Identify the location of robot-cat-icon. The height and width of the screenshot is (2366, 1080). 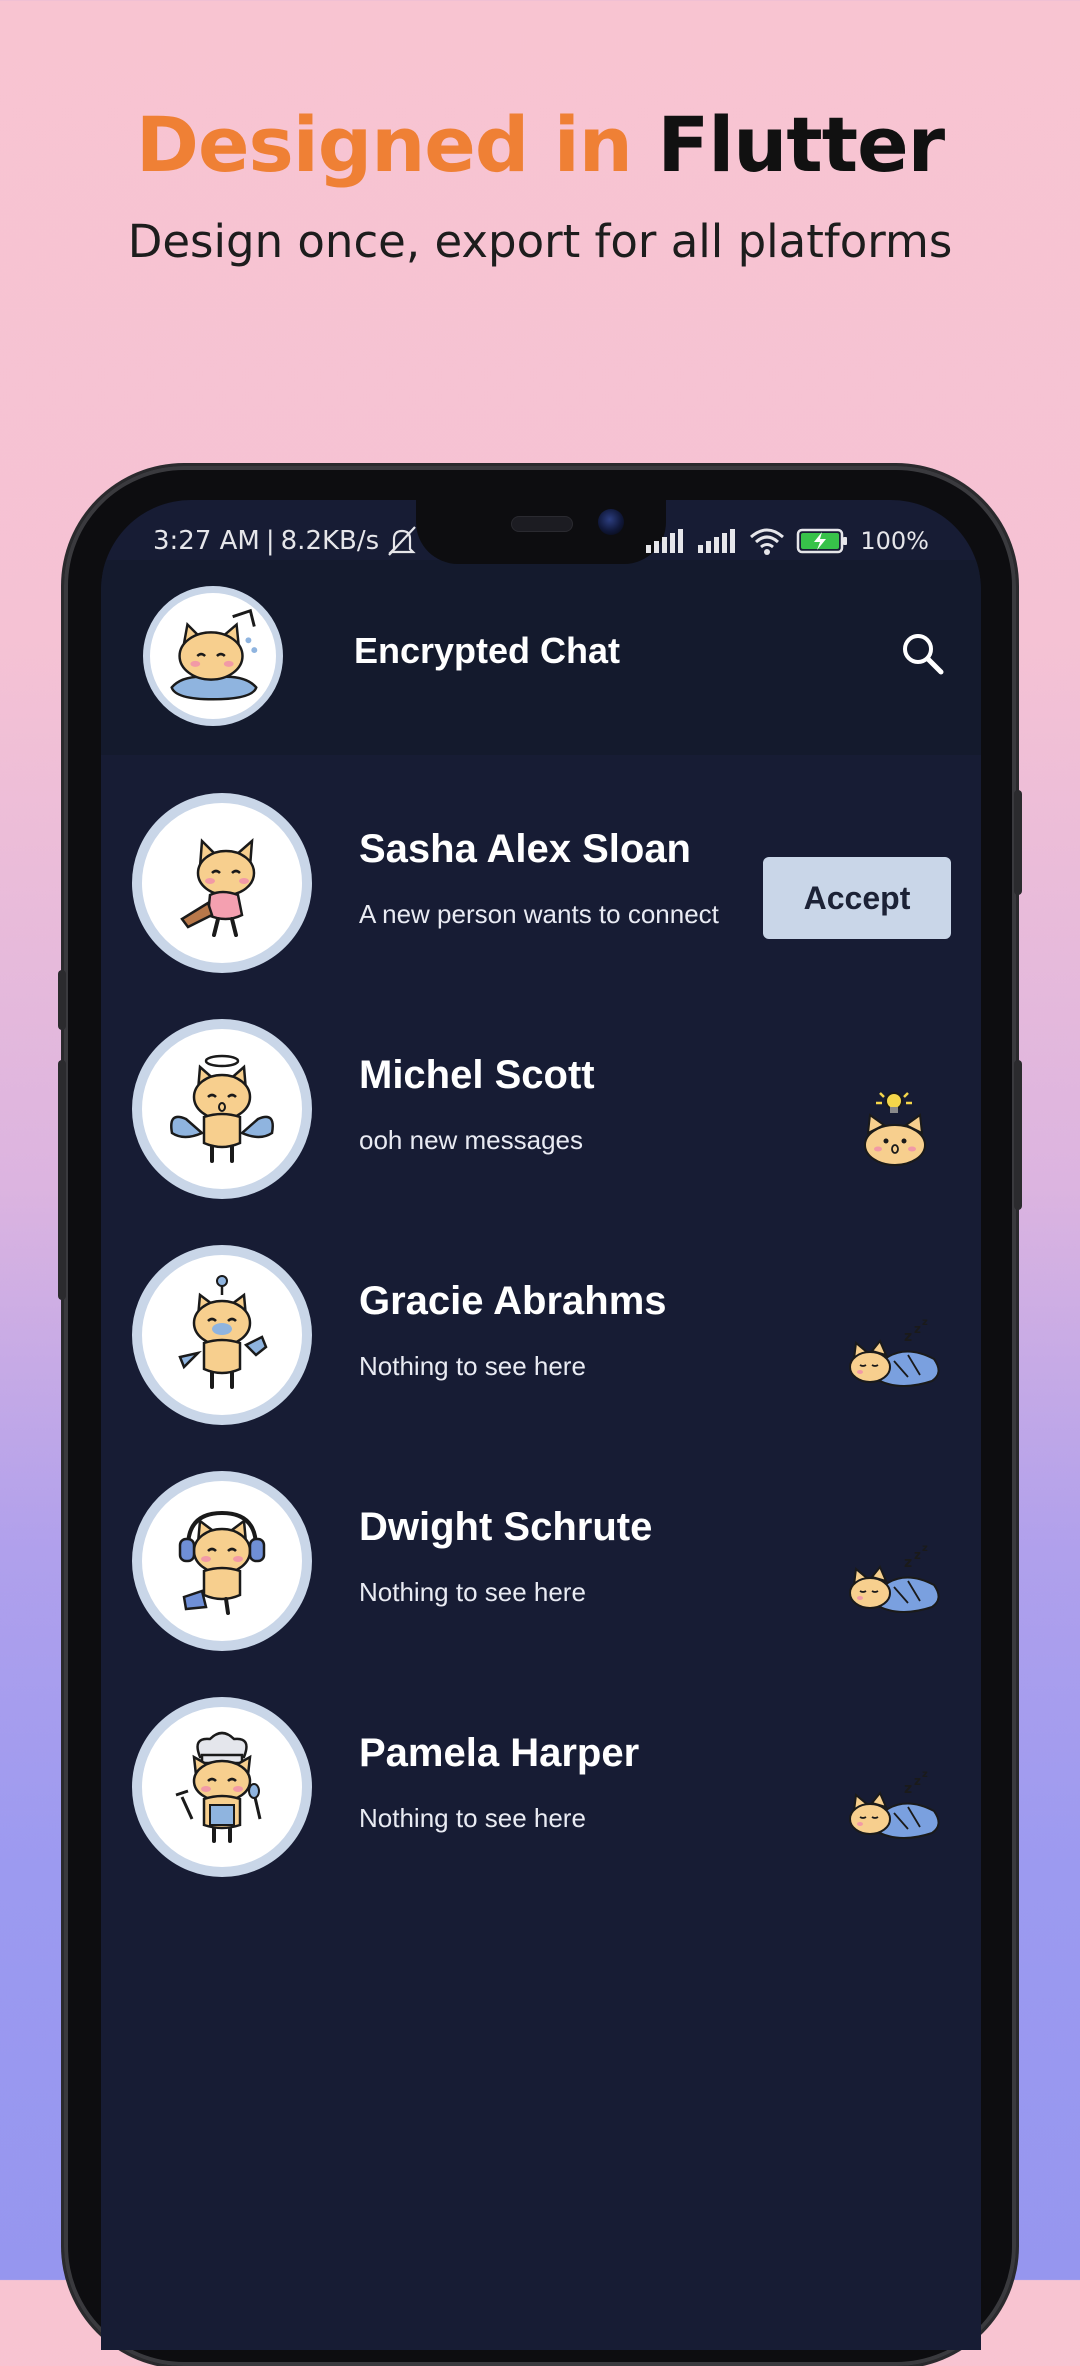
(223, 1332).